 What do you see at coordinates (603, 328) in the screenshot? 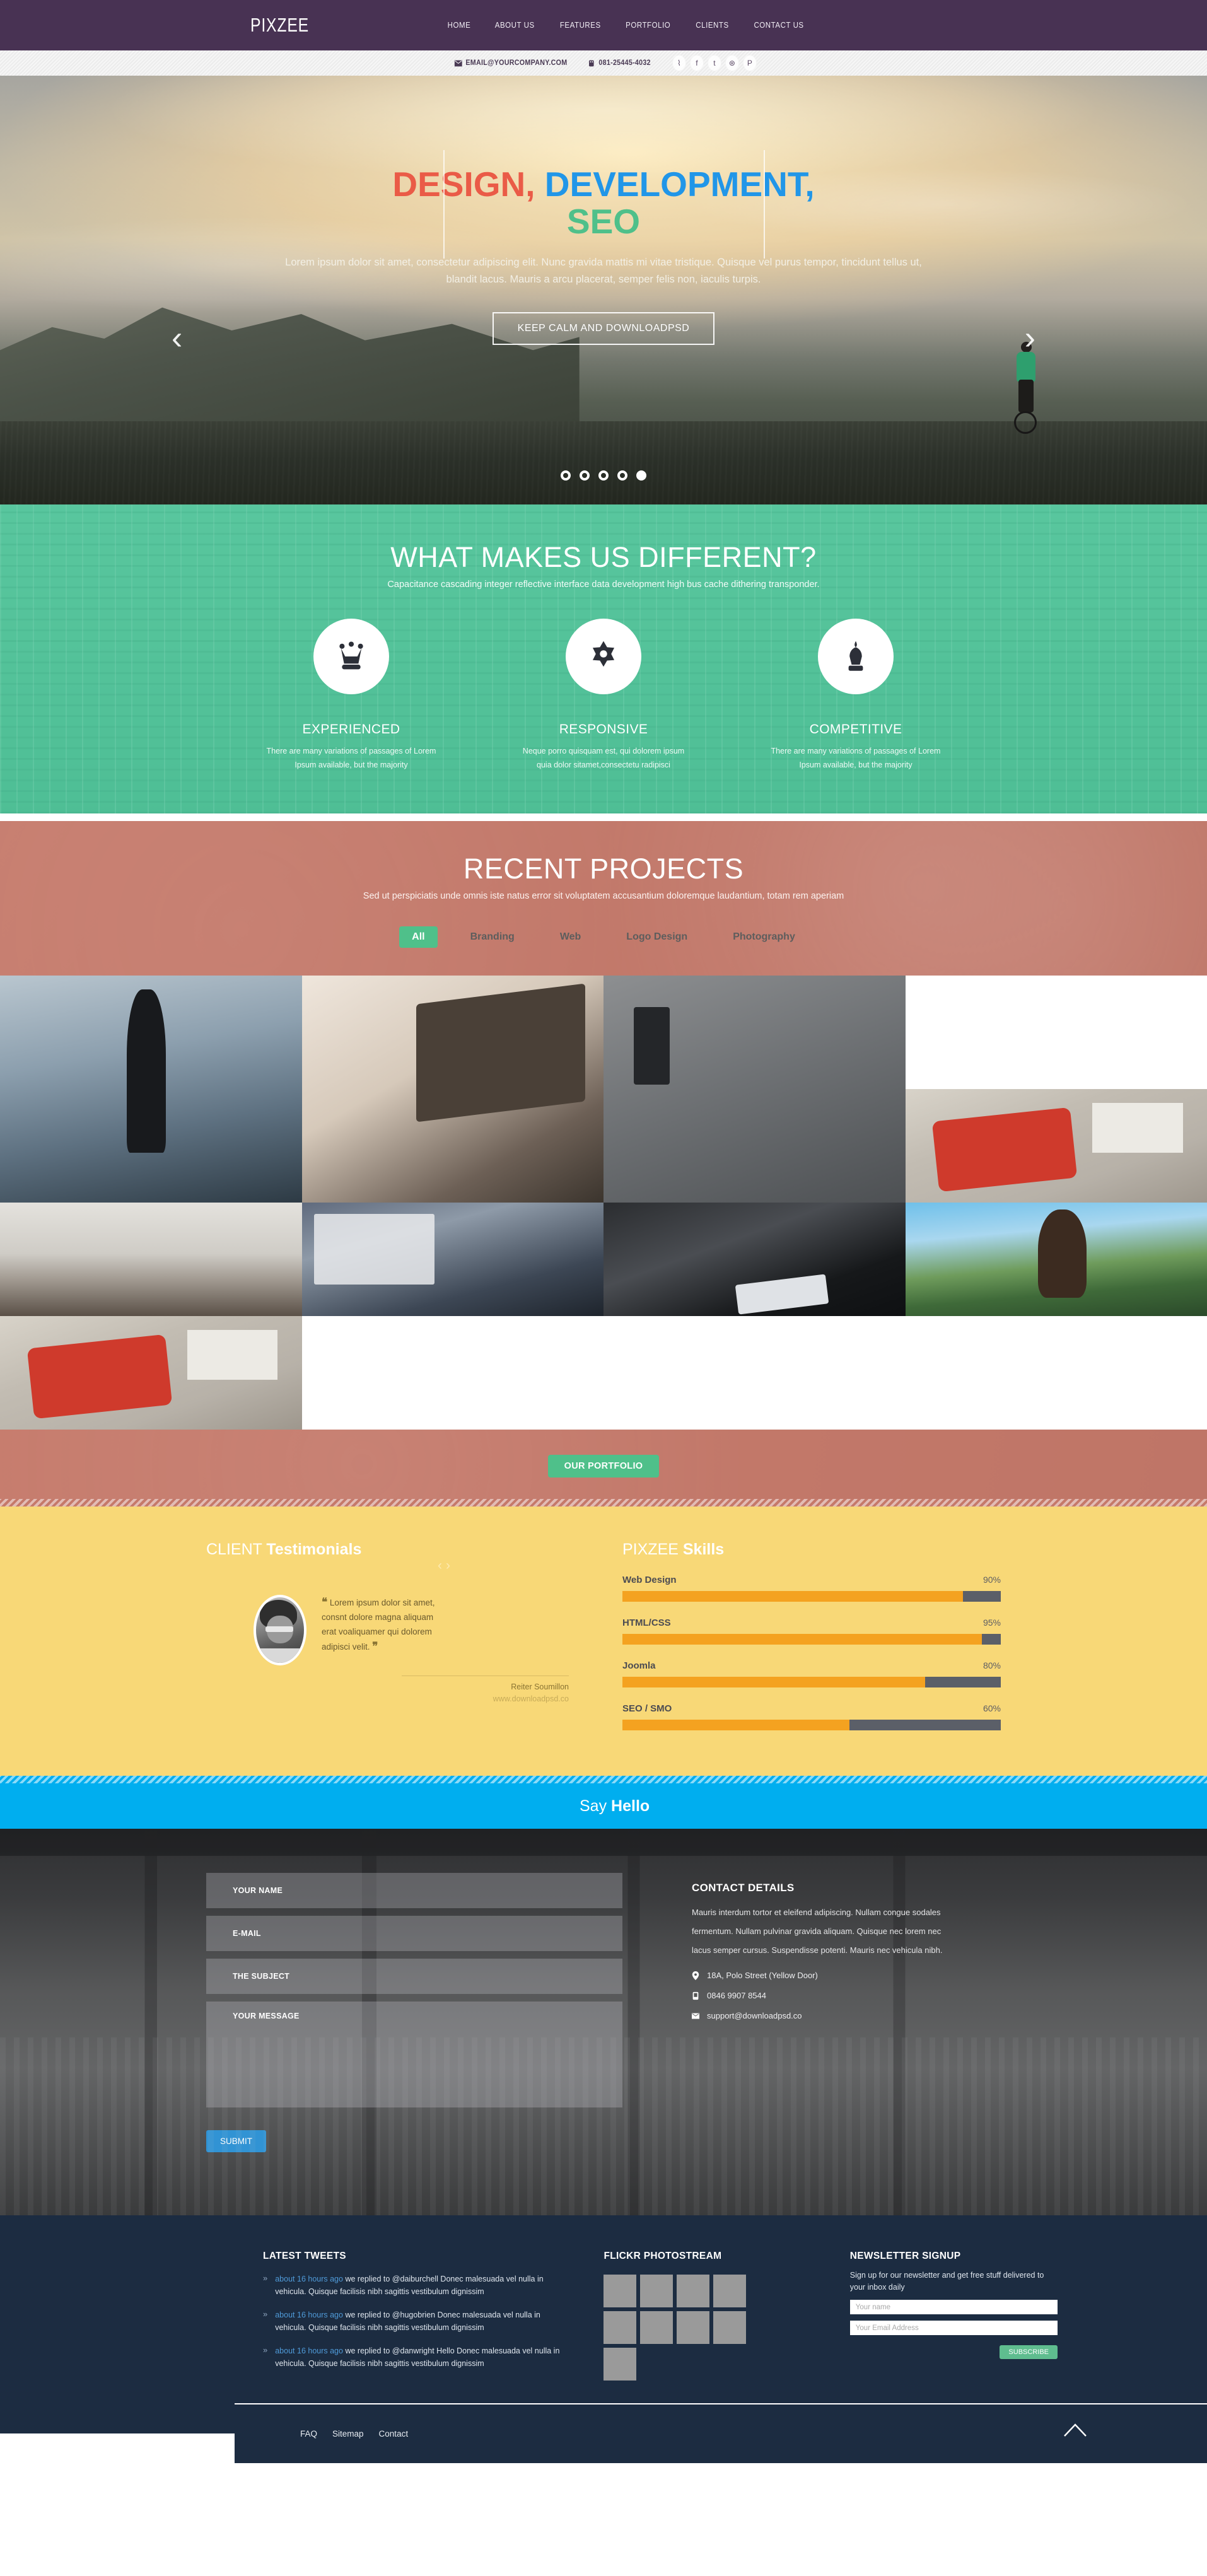
I see `hero-cta-button: KEEP CALM AND DOWNLOADPSD` at bounding box center [603, 328].